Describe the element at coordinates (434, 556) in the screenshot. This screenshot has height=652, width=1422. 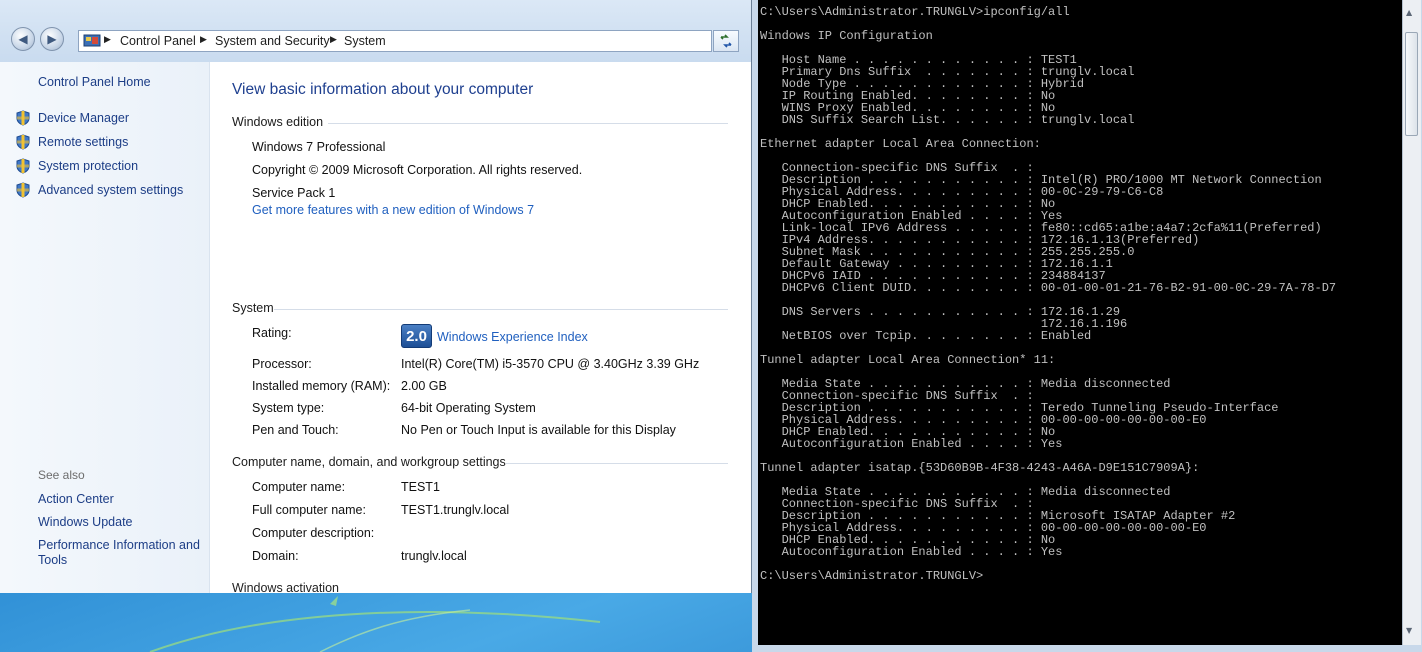
I see `domain-value: trunglv.local` at that location.